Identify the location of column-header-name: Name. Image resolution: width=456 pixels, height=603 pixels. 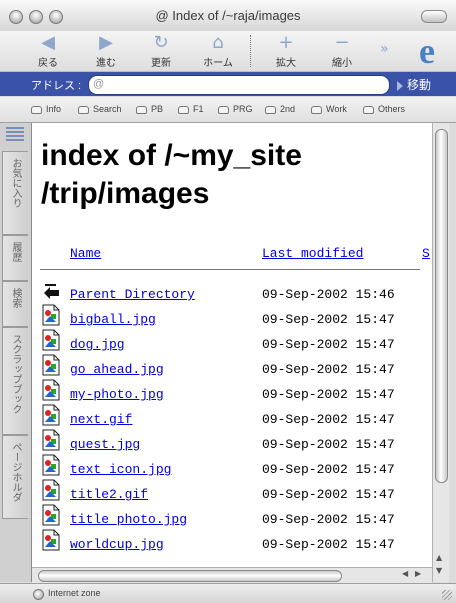
(85, 253).